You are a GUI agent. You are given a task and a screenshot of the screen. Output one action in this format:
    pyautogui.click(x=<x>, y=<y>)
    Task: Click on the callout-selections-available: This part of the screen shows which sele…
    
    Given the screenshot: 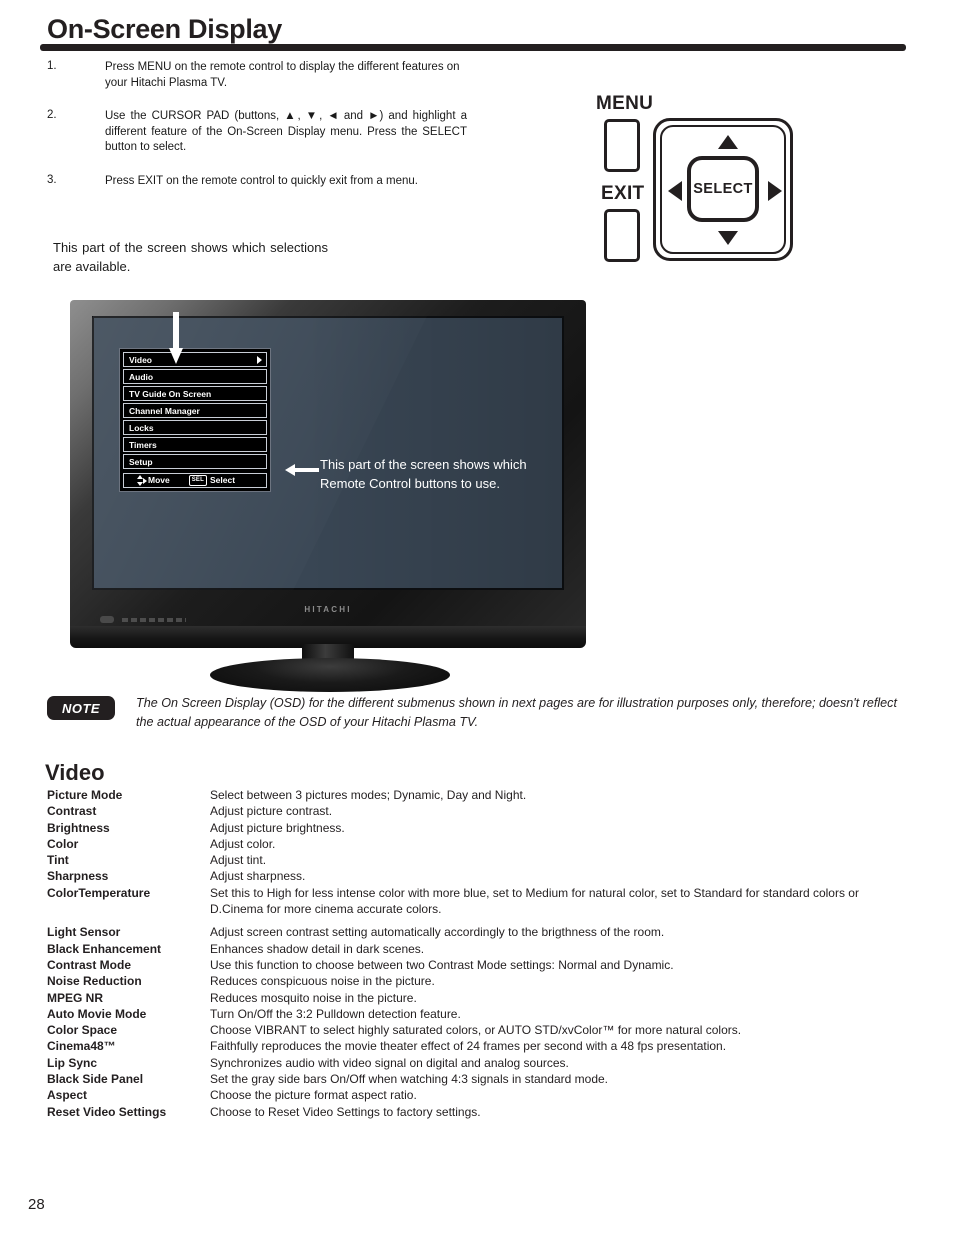 What is the action you would take?
    pyautogui.click(x=190, y=257)
    